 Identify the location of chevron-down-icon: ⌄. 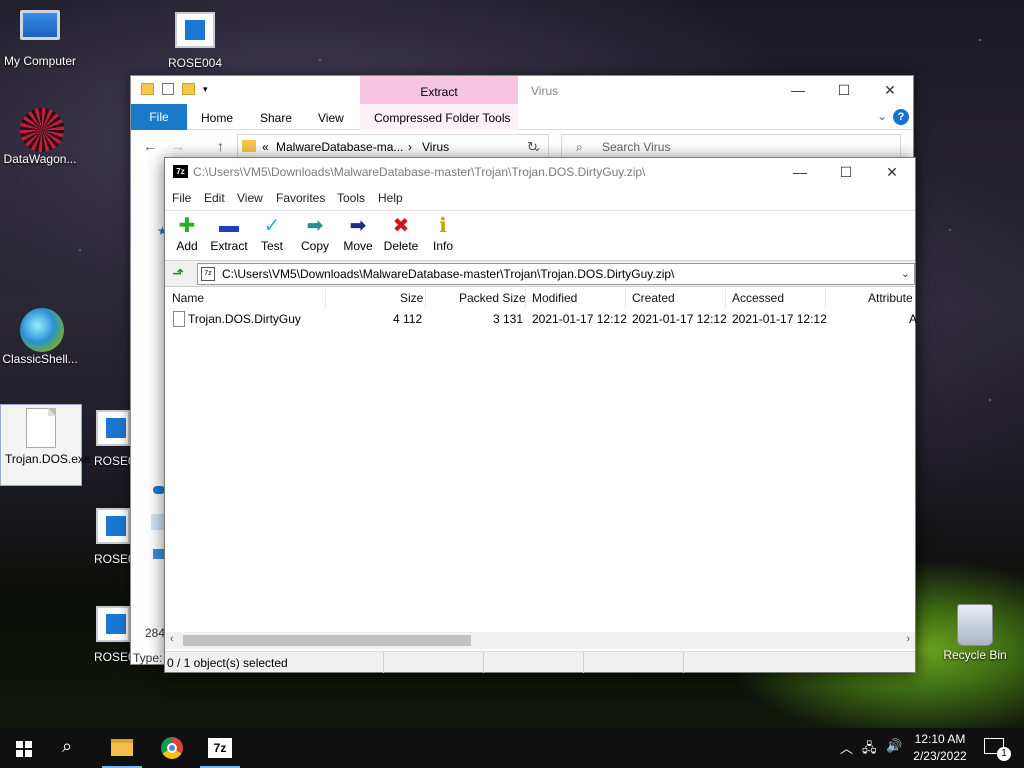
(905, 273).